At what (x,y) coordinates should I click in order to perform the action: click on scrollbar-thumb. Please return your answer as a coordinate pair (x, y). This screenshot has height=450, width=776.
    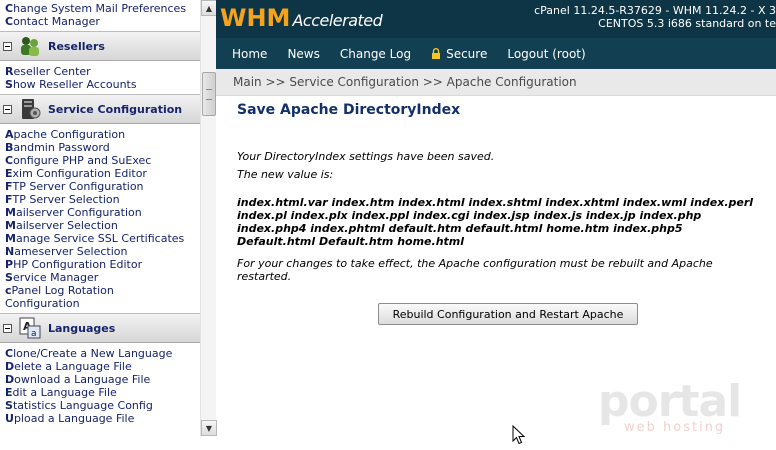
    Looking at the image, I should click on (209, 94).